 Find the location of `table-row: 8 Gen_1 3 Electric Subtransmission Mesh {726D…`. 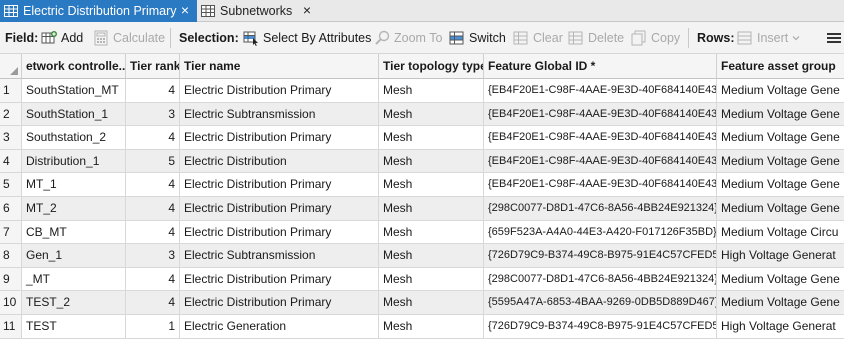

table-row: 8 Gen_1 3 Electric Subtransmission Mesh {726D… is located at coordinates (422, 256).